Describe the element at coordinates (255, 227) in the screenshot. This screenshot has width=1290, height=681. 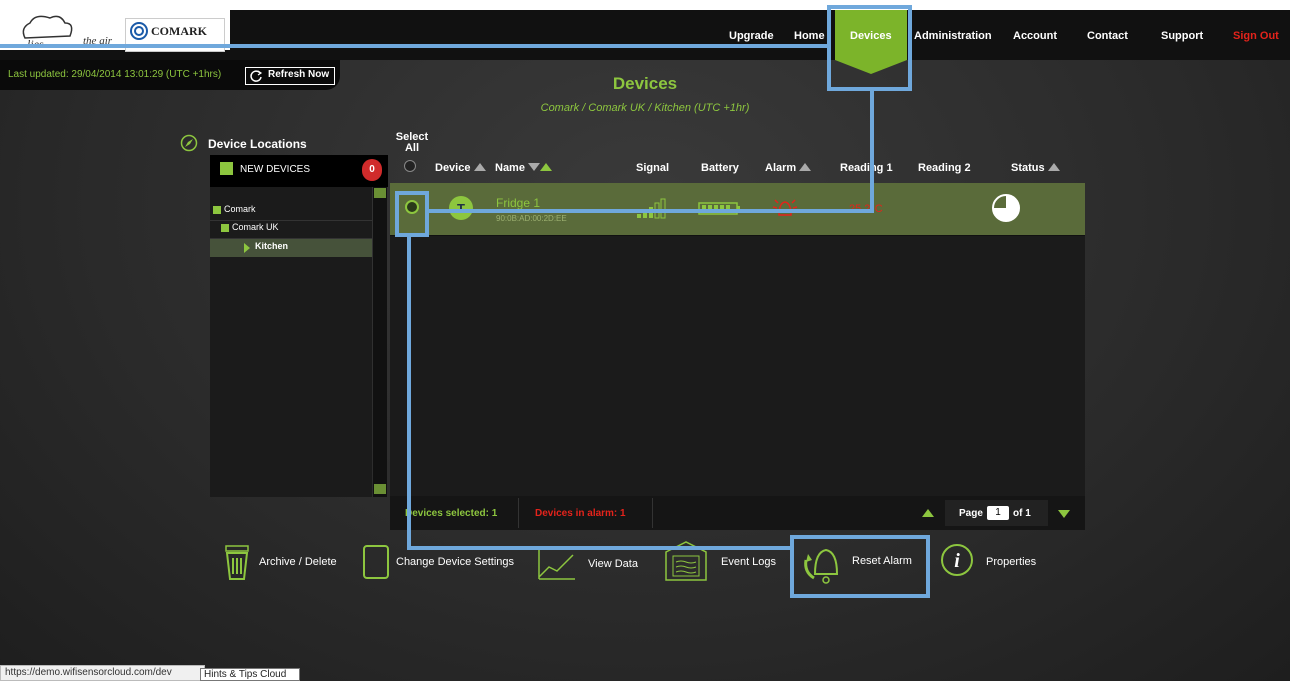
I see `tree-label-comark-uk: Comark UK` at that location.